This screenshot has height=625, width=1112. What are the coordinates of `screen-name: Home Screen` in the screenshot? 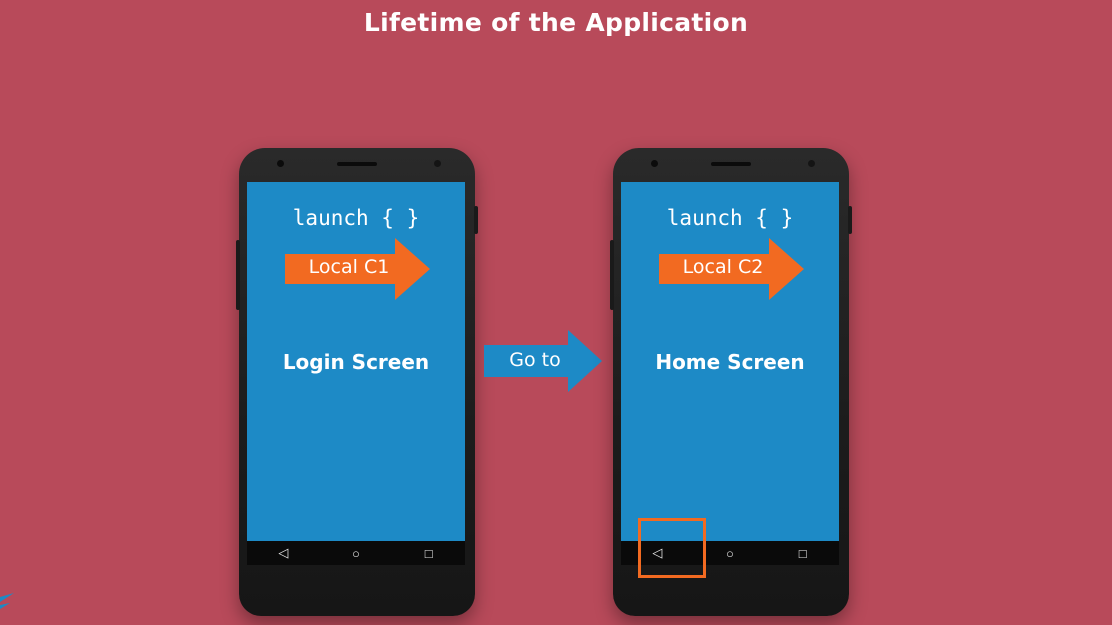 It's located at (730, 362).